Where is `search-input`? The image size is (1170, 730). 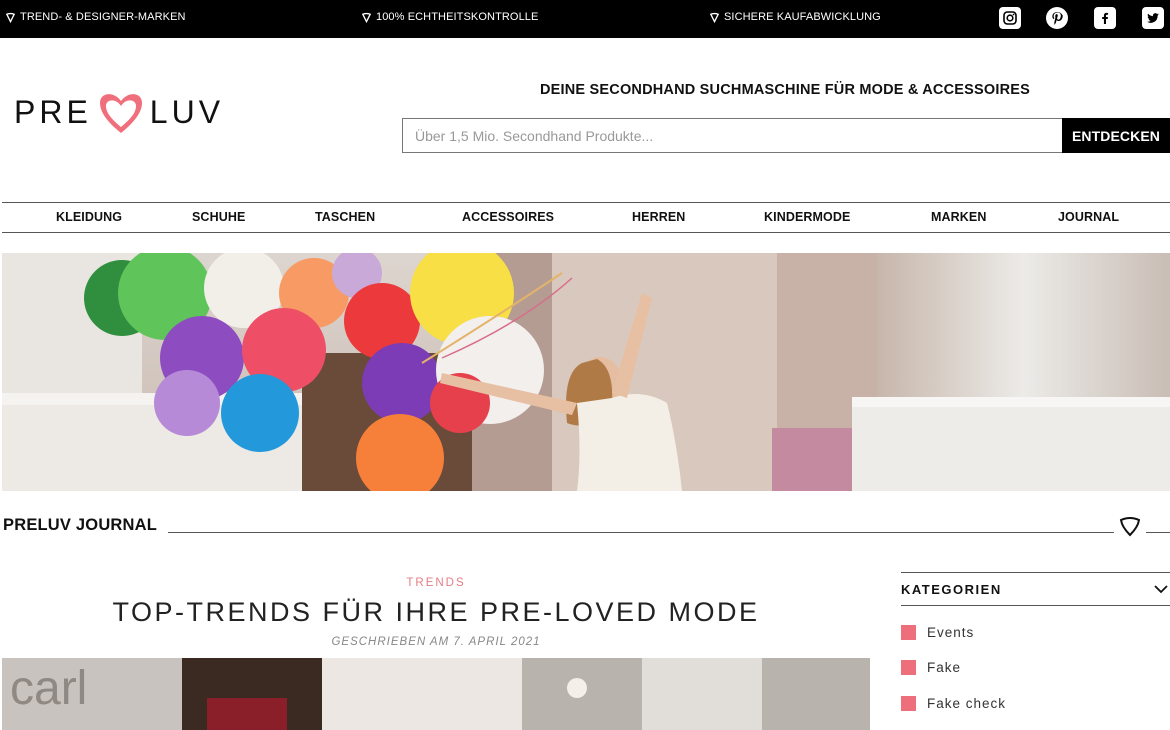
search-input is located at coordinates (732, 135).